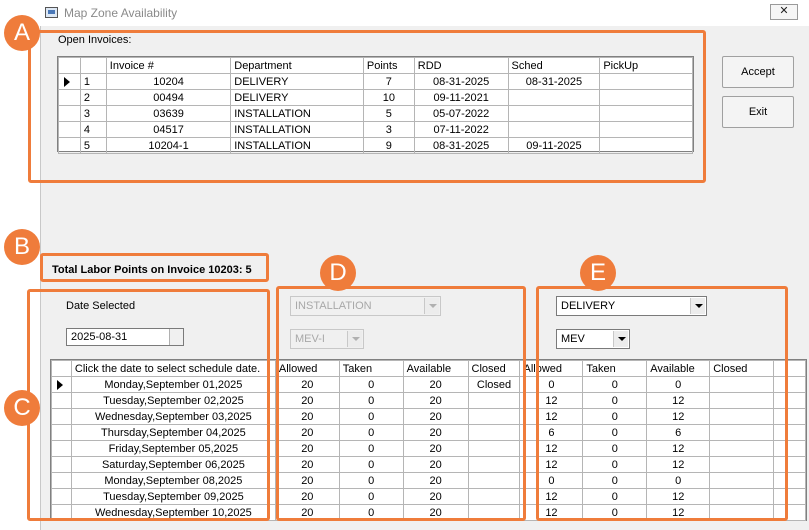  I want to click on rdd-cell: 05-07-2022, so click(461, 113).